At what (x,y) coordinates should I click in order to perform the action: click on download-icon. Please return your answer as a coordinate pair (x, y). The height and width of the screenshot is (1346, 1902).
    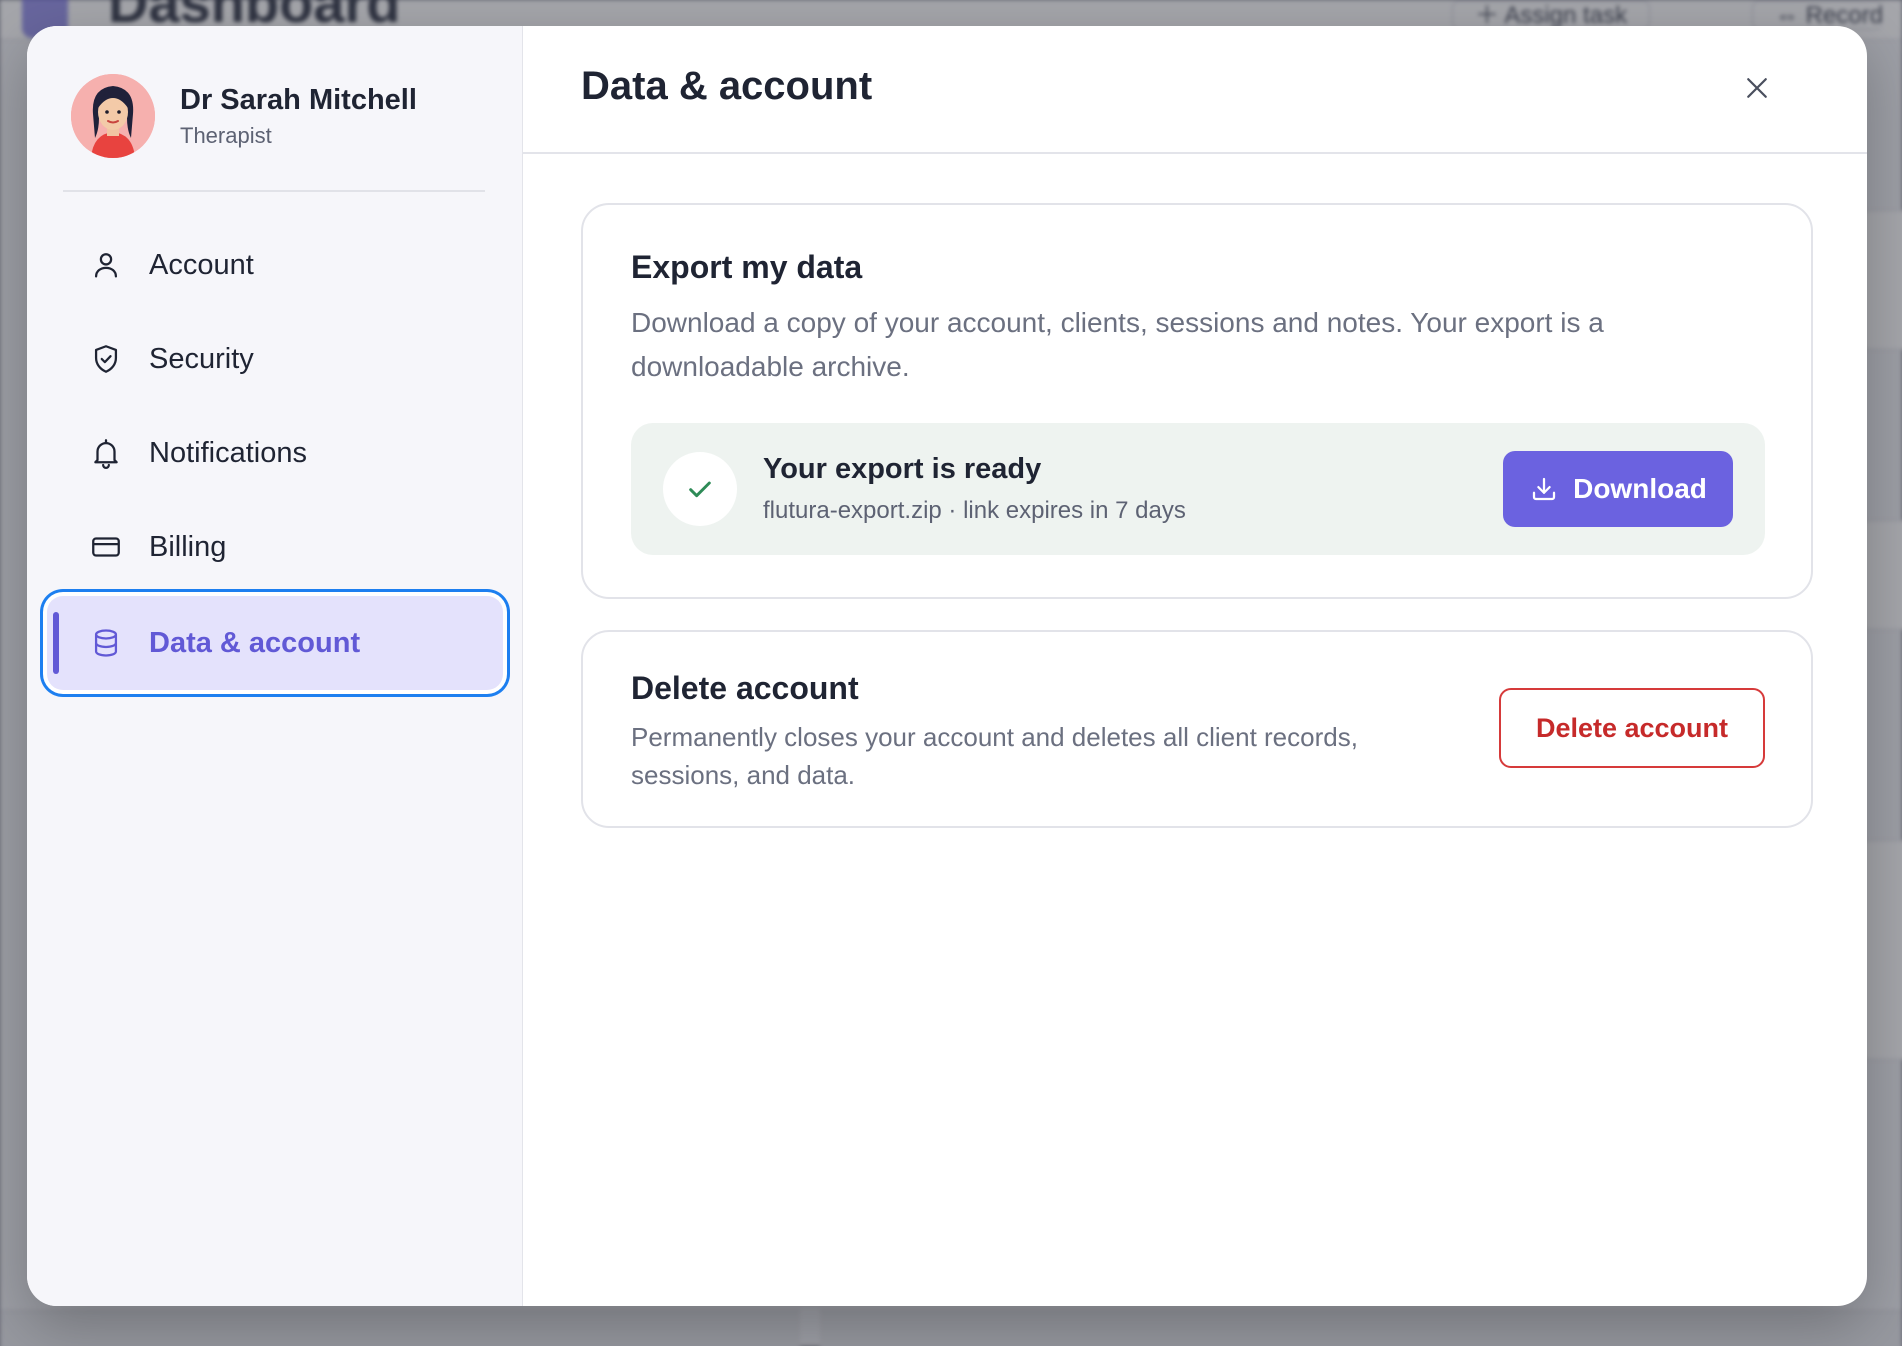
    Looking at the image, I should click on (1544, 489).